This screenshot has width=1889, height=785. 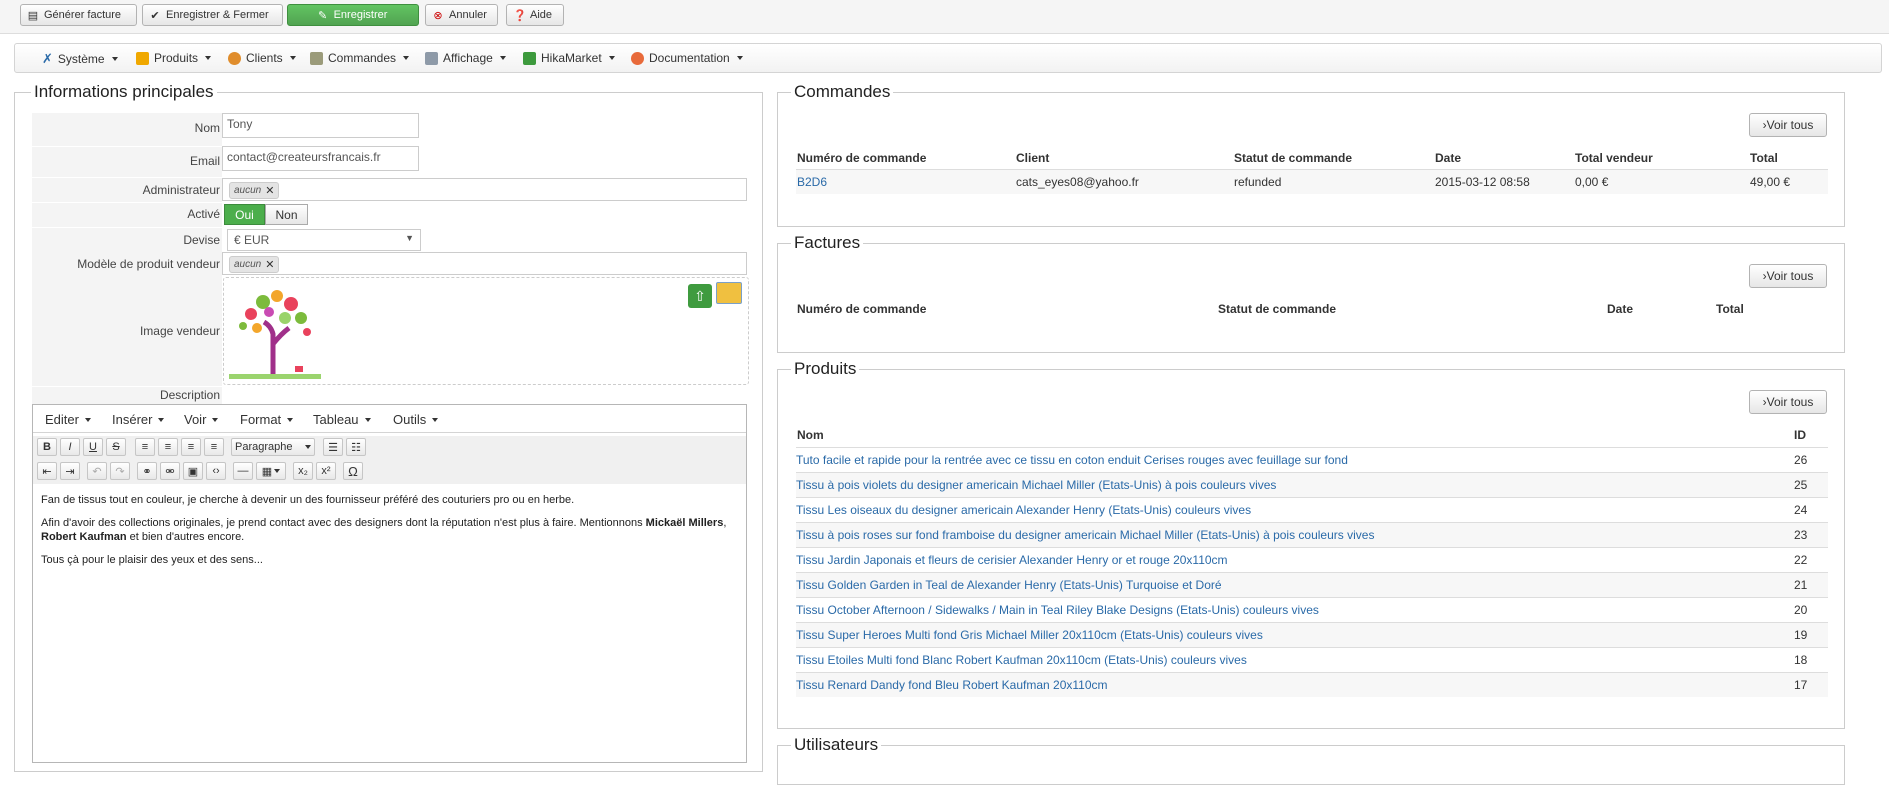 I want to click on menu-systeme: ✗ Système, so click(x=80, y=59).